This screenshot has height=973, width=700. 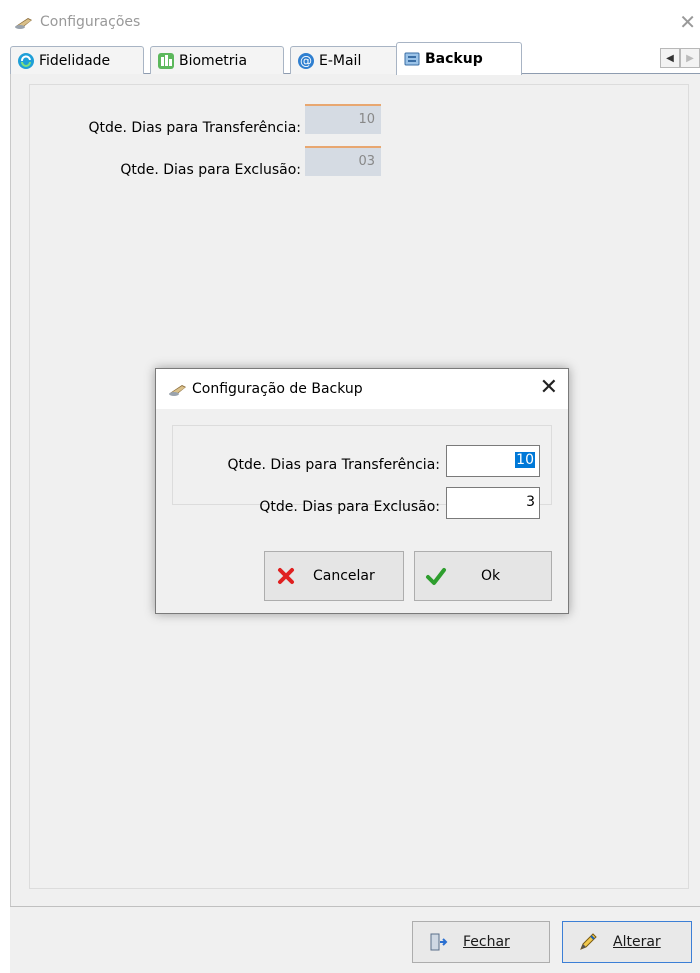 What do you see at coordinates (637, 942) in the screenshot?
I see `alter-button-label: Alterar` at bounding box center [637, 942].